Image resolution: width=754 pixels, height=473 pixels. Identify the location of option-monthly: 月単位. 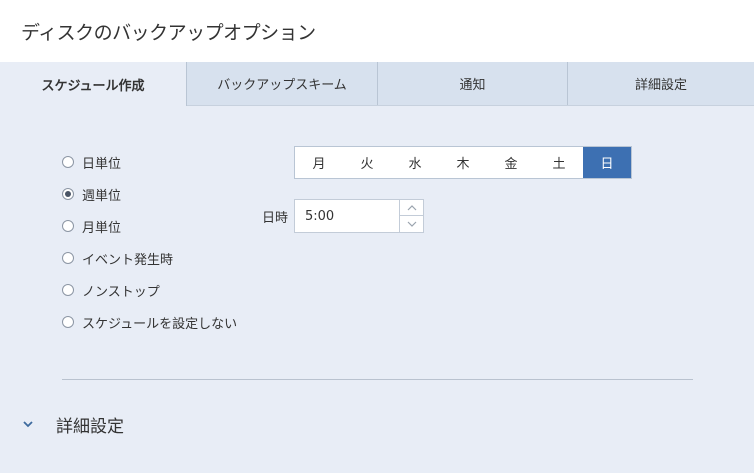
(91, 226).